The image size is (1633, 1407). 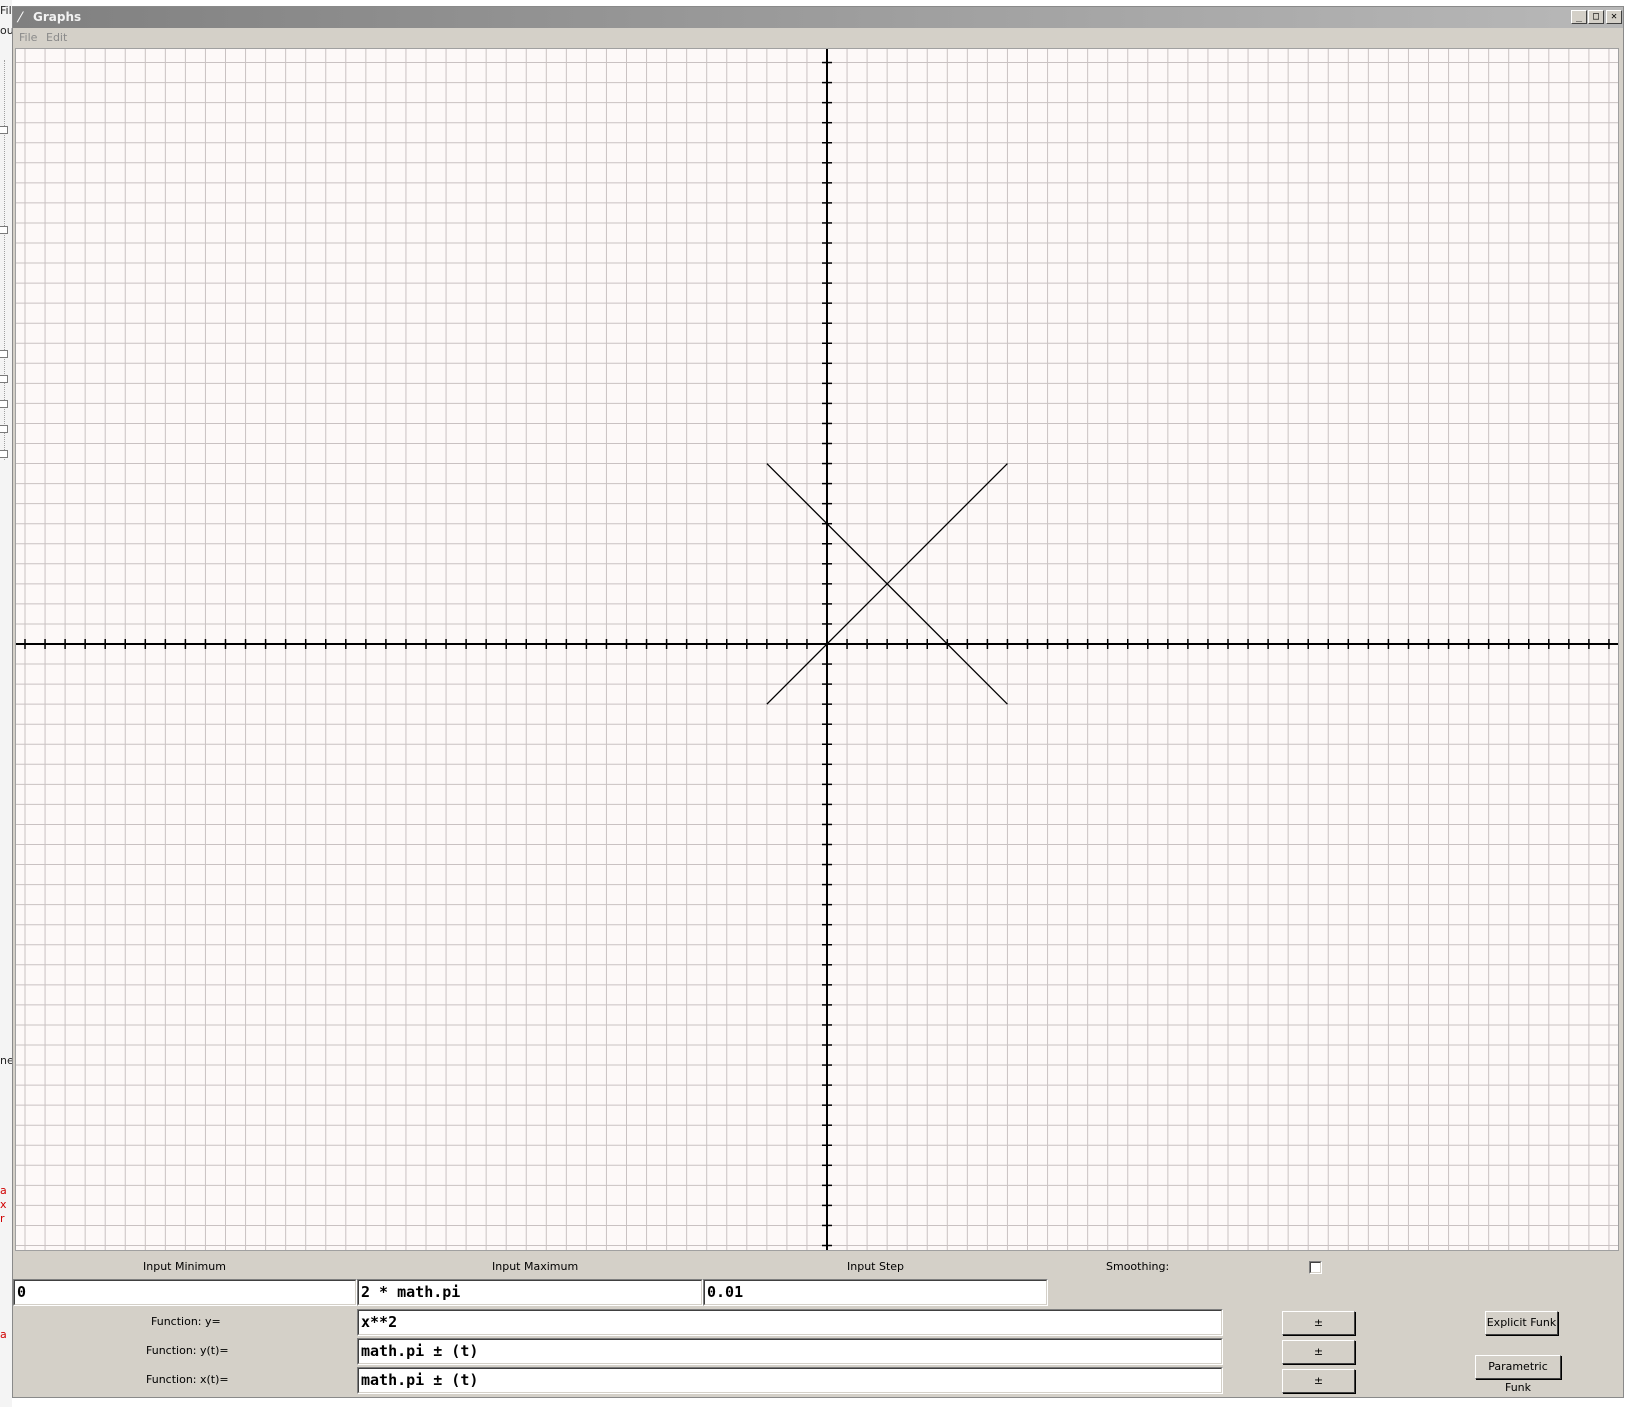 What do you see at coordinates (818, 38) in the screenshot?
I see `menu-bar: File Edit` at bounding box center [818, 38].